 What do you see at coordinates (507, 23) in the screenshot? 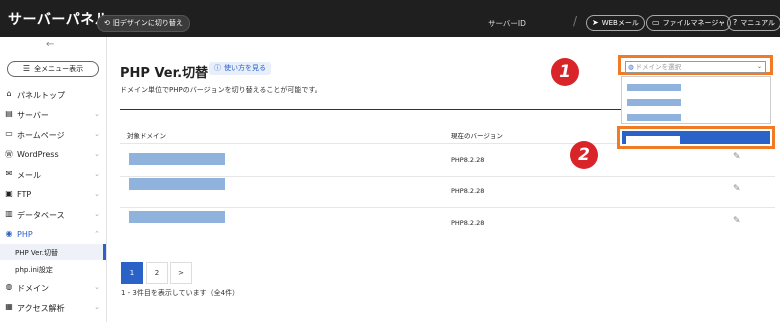
I see `server-id-label: サーバーID` at bounding box center [507, 23].